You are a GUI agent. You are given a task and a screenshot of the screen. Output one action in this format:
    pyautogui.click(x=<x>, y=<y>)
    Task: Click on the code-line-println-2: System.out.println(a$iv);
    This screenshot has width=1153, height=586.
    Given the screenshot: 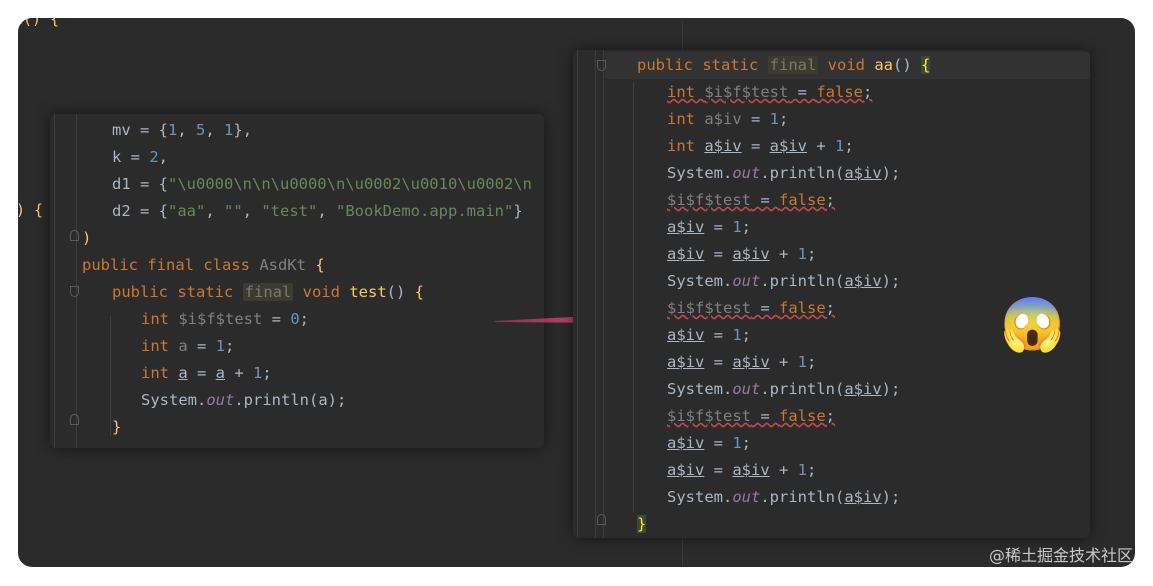 What is the action you would take?
    pyautogui.click(x=784, y=281)
    